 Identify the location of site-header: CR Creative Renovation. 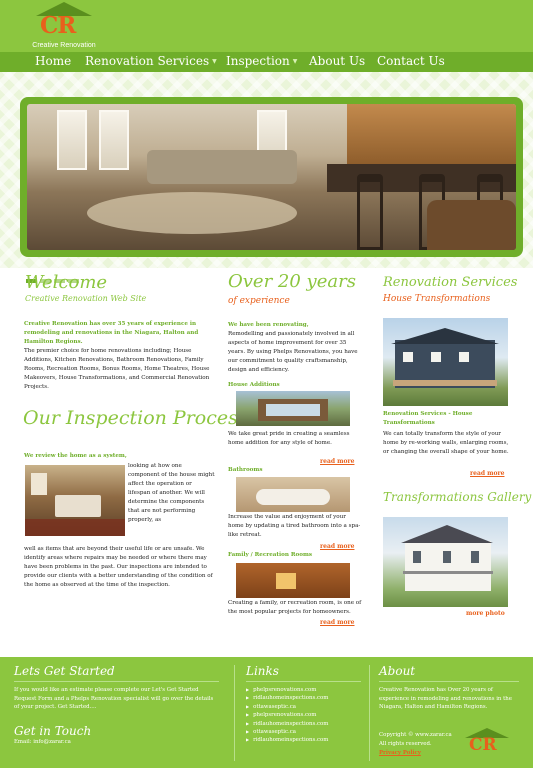
(266, 26).